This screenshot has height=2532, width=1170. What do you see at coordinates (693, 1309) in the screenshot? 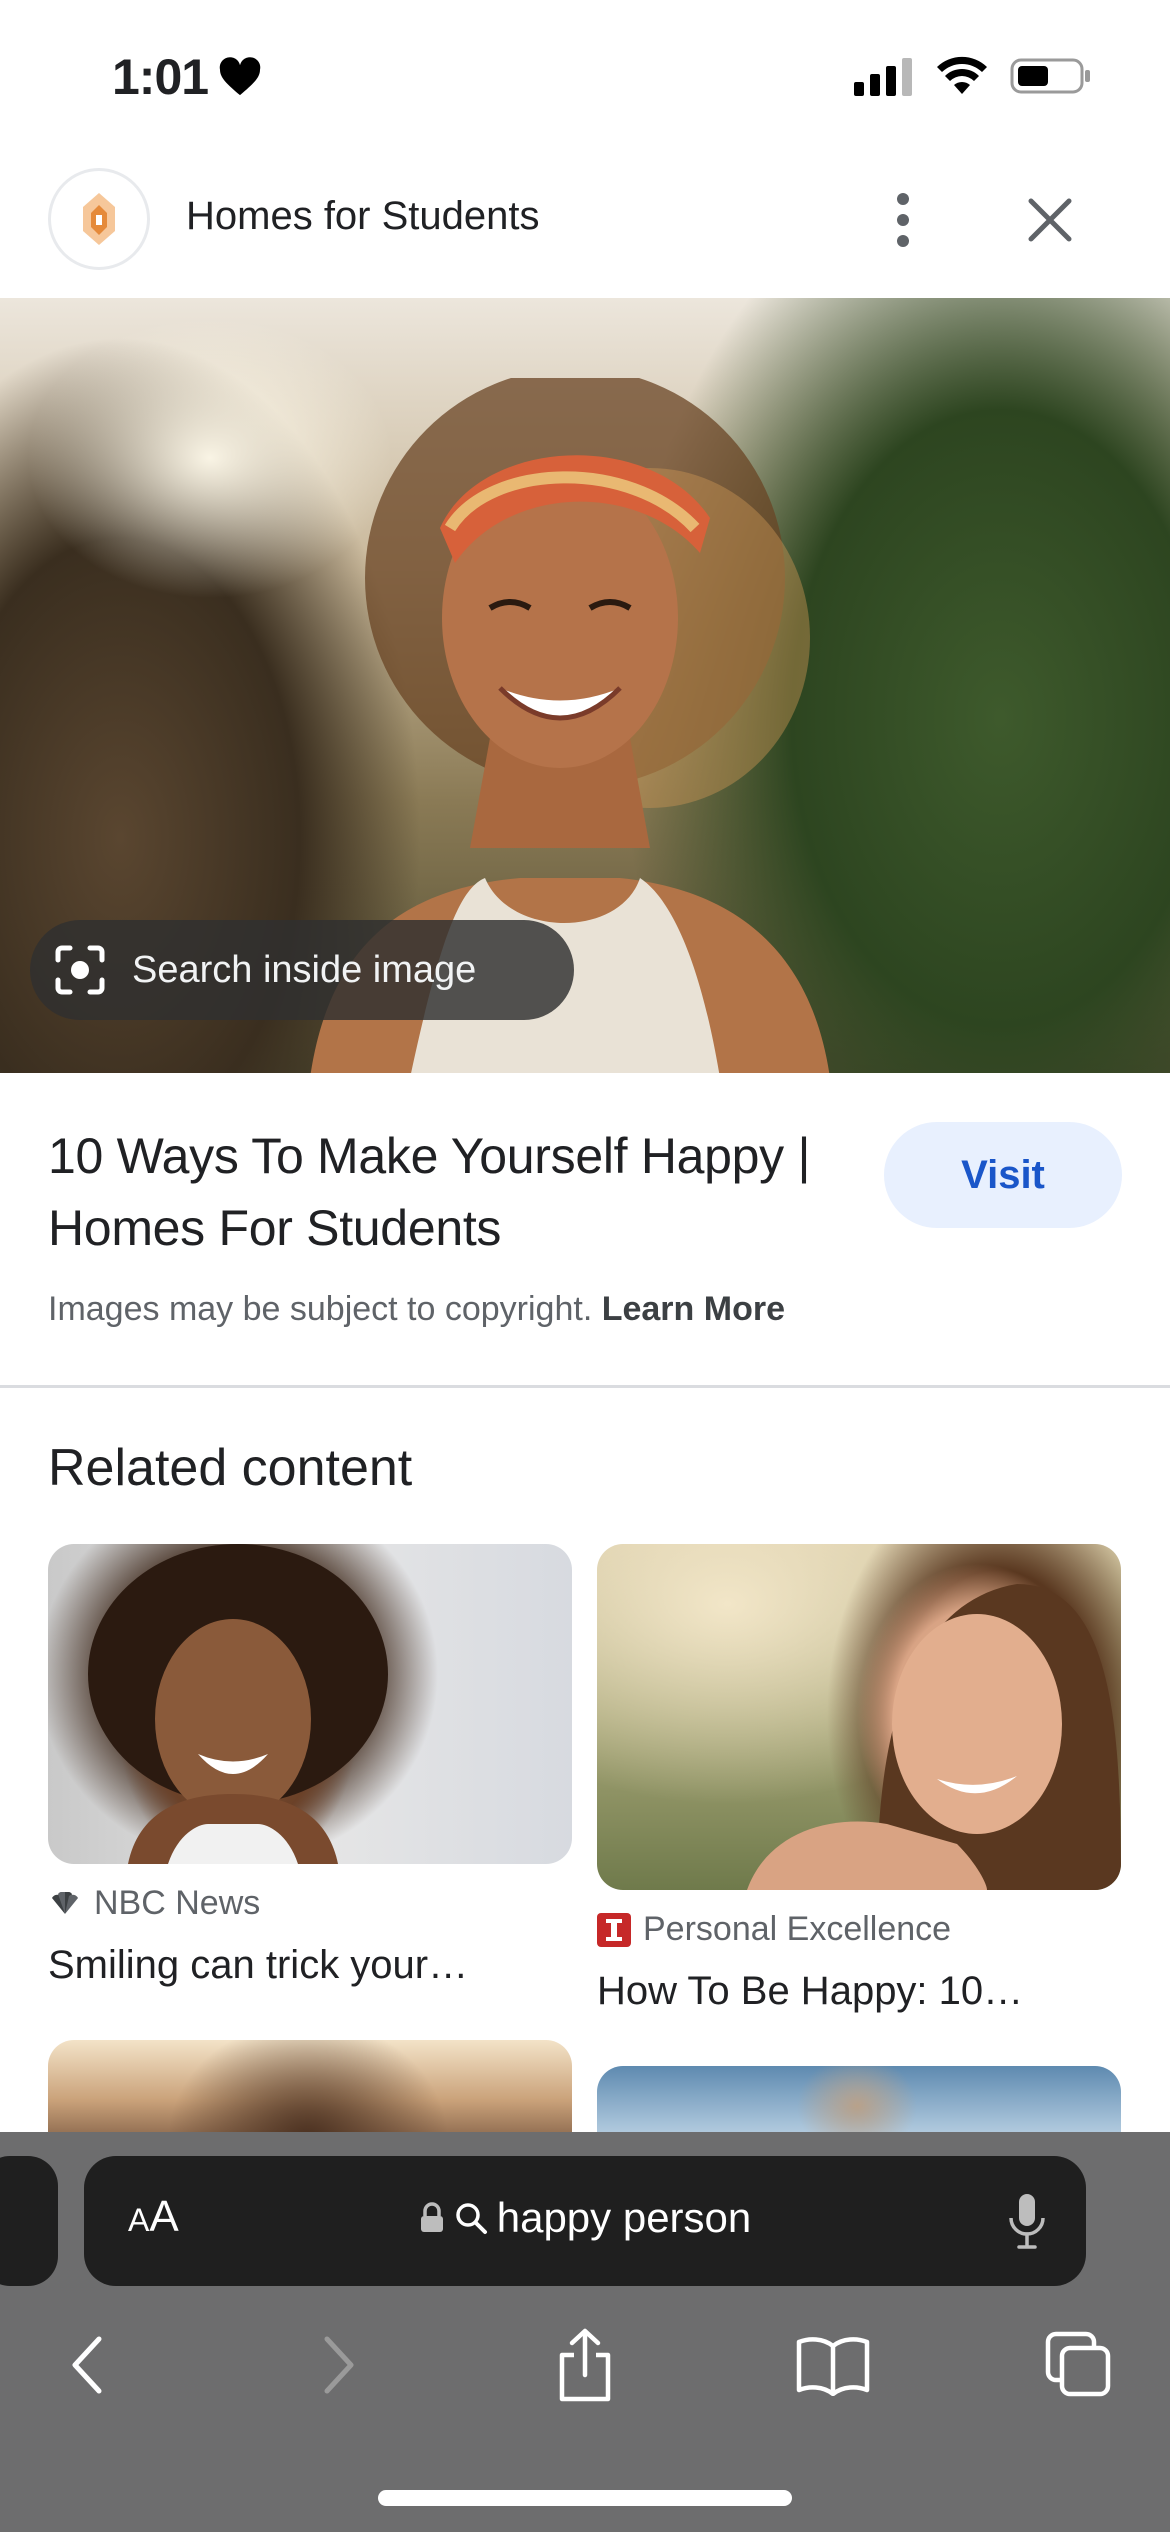
I see `learn-more-link: Learn More` at bounding box center [693, 1309].